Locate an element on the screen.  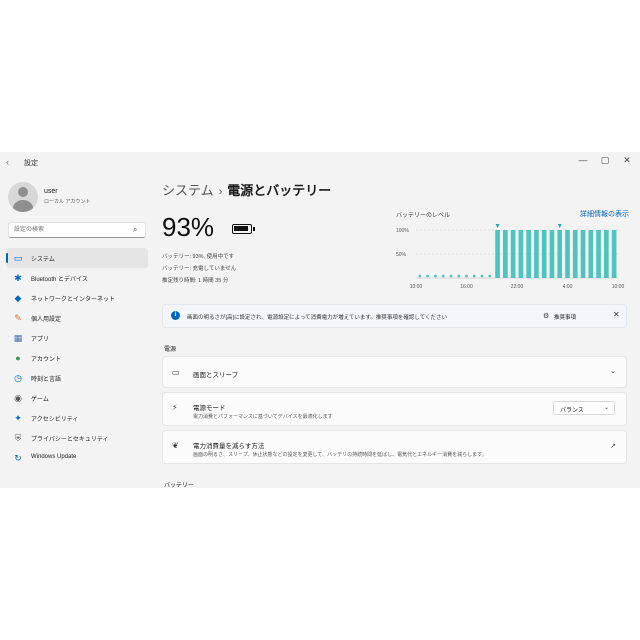
recommendation-icon: ⚙ is located at coordinates (546, 316).